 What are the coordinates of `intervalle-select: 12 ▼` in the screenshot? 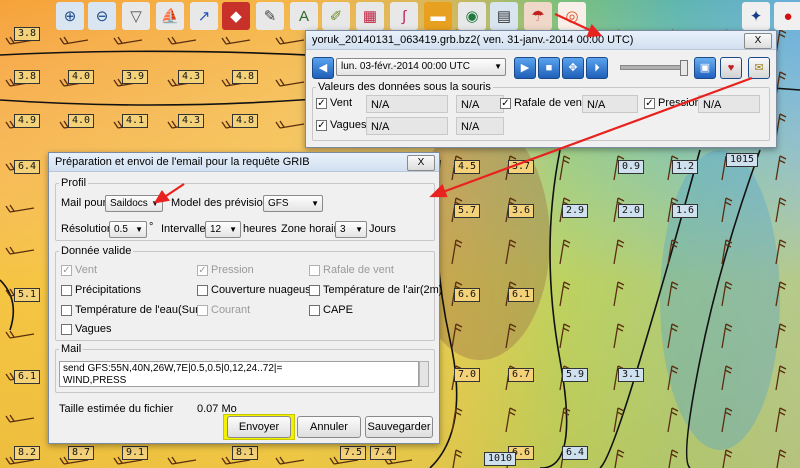 It's located at (223, 229).